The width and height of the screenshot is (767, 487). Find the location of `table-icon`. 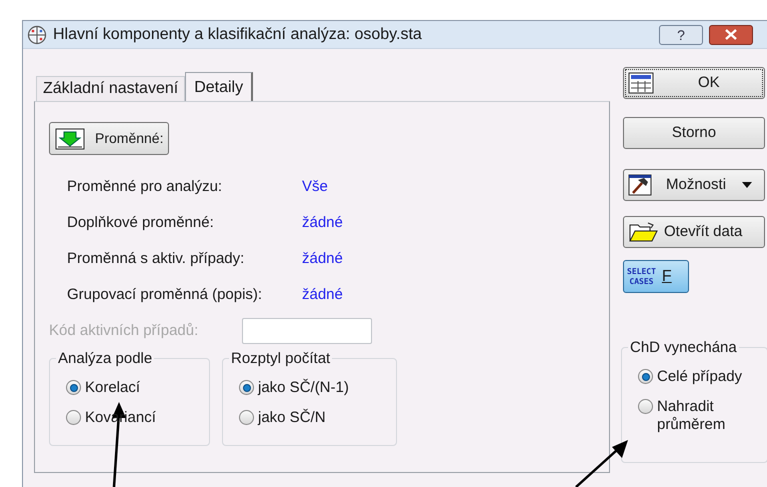

table-icon is located at coordinates (641, 83).